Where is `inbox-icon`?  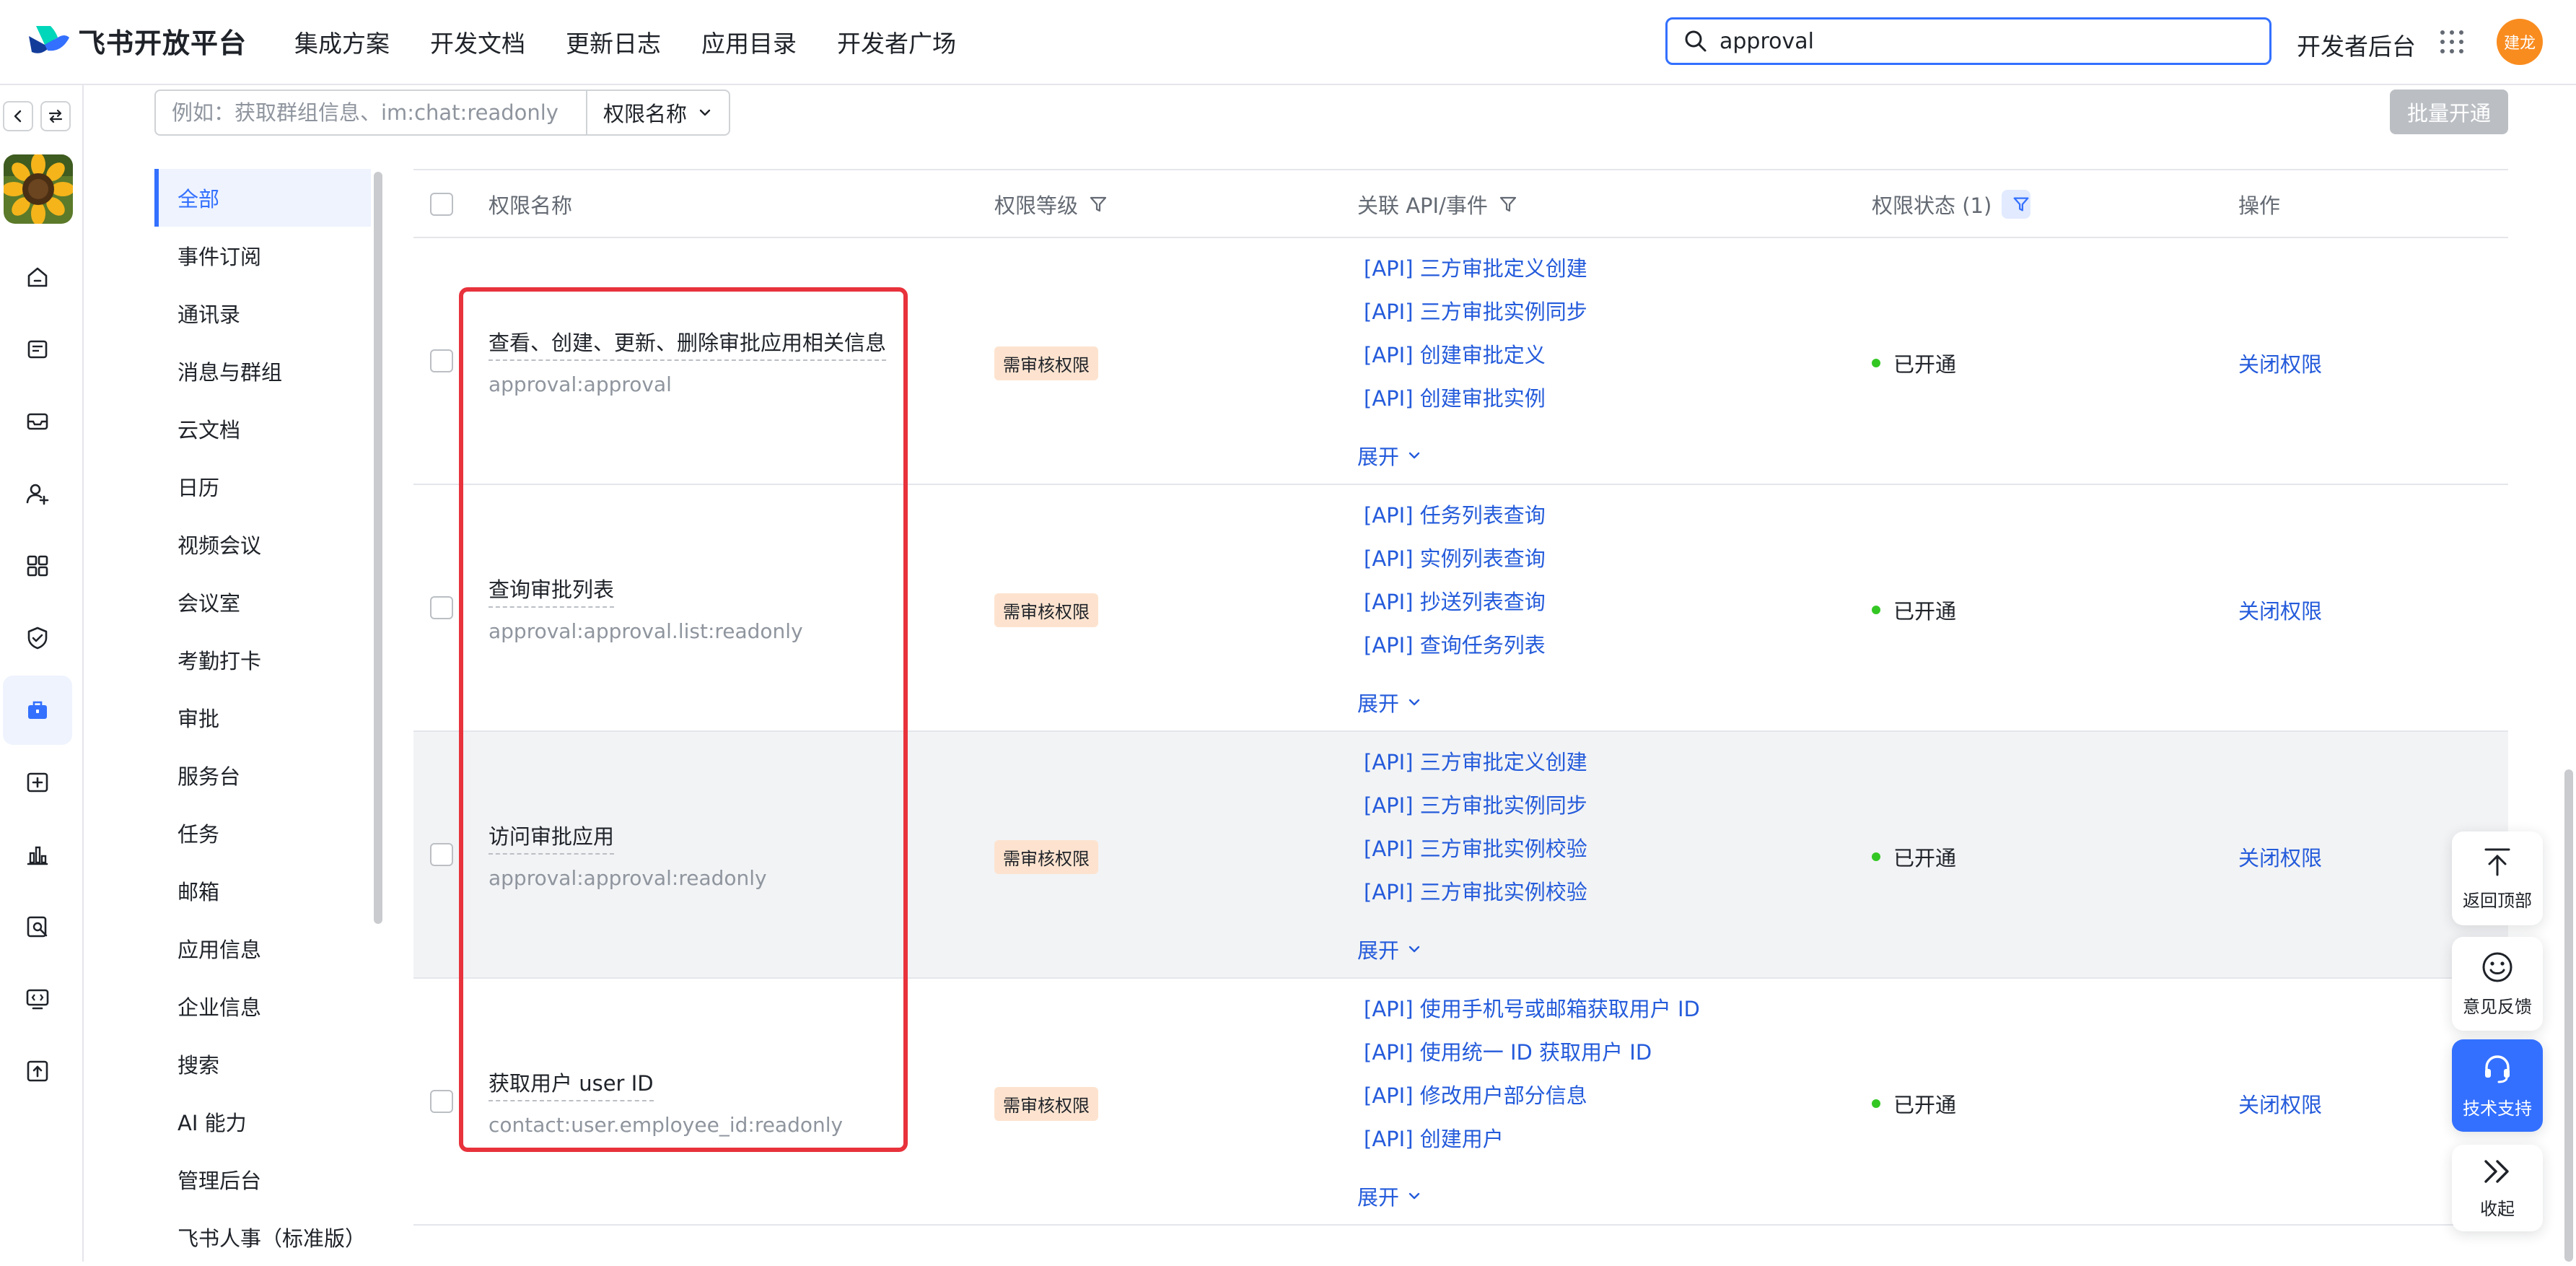
inbox-icon is located at coordinates (38, 422).